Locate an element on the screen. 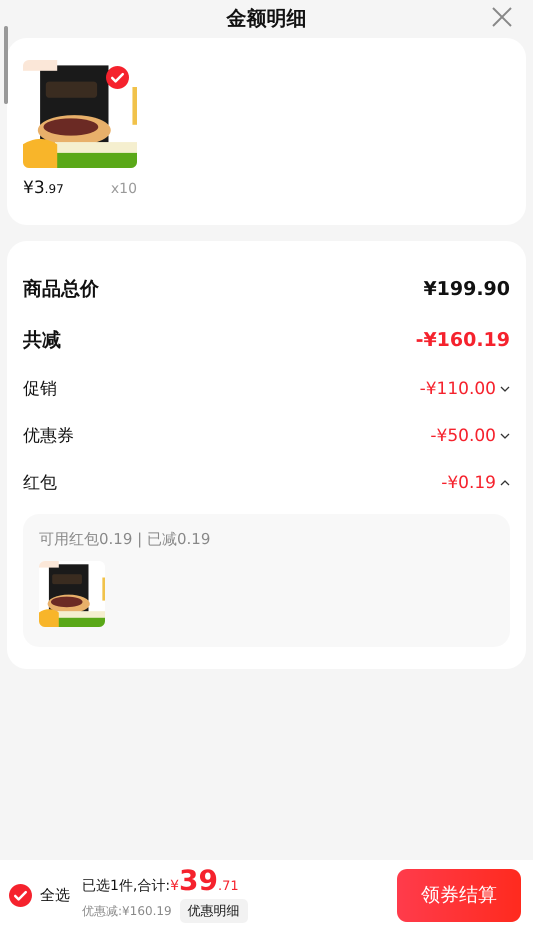  summary-label: 共减 is located at coordinates (42, 340).